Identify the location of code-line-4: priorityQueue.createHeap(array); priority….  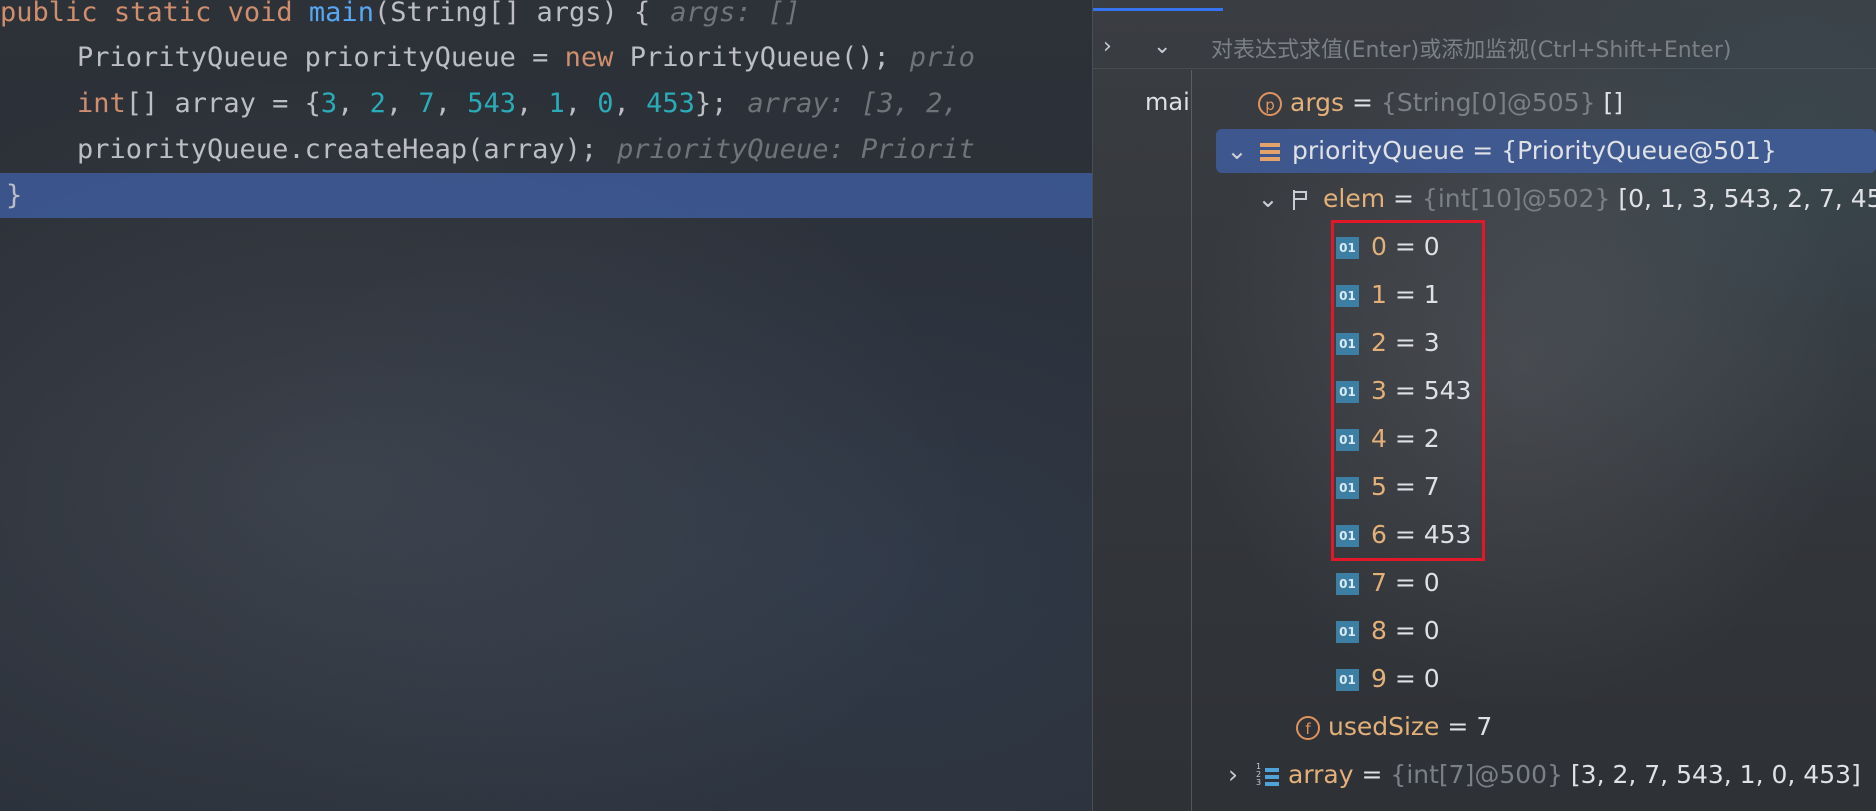
(546, 150).